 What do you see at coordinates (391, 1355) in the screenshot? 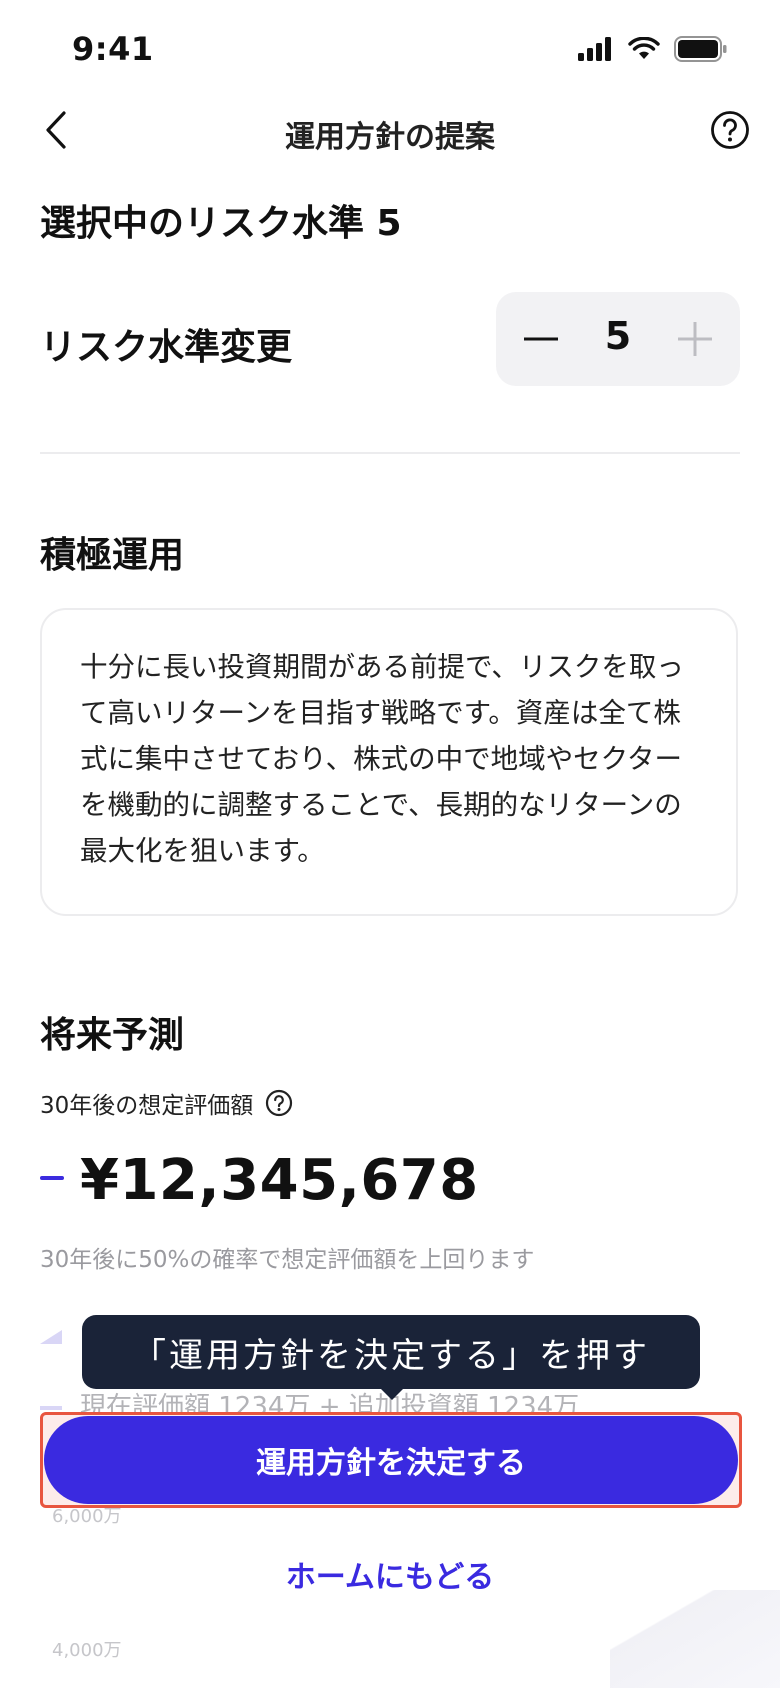
I see `guide-tooltip-text: 「運用方針を決定する」を押す` at bounding box center [391, 1355].